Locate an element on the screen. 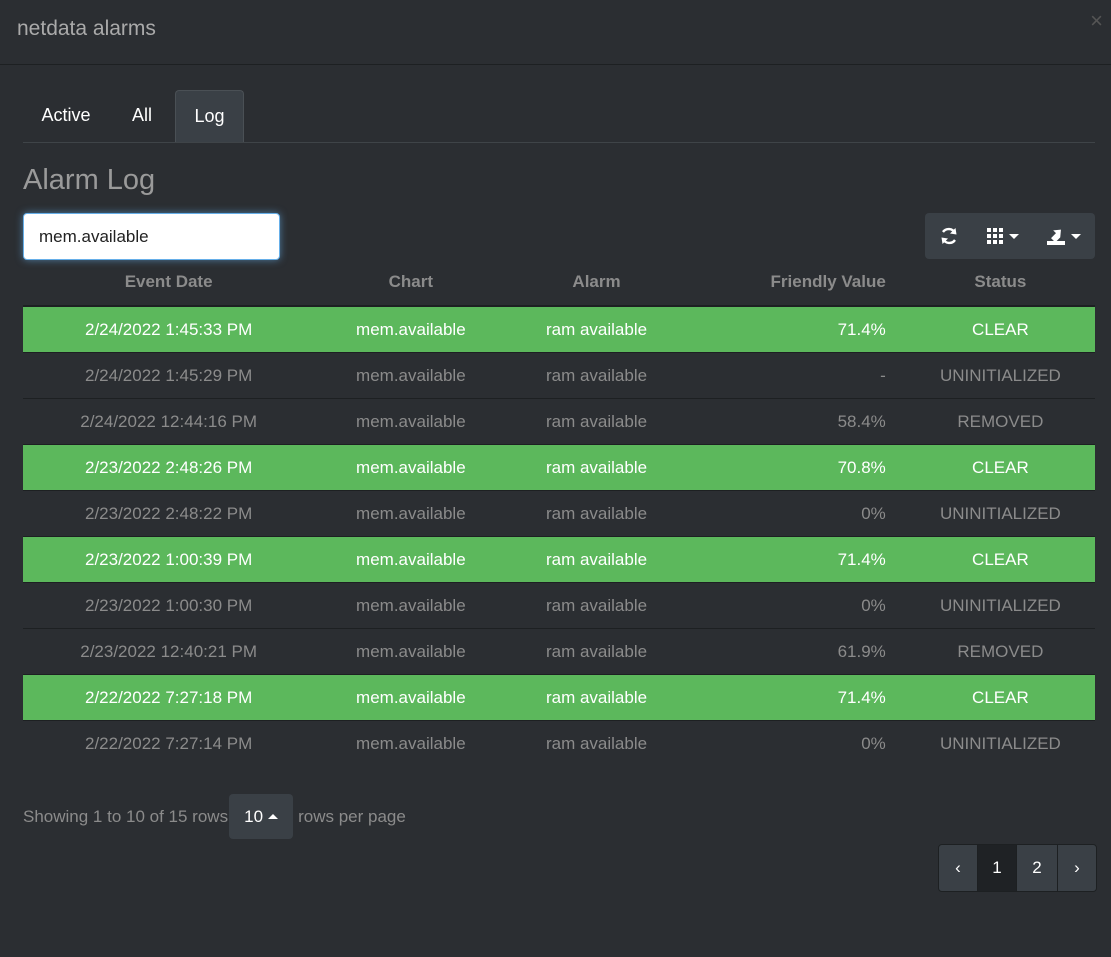 The image size is (1111, 957). tab-all: All is located at coordinates (142, 115).